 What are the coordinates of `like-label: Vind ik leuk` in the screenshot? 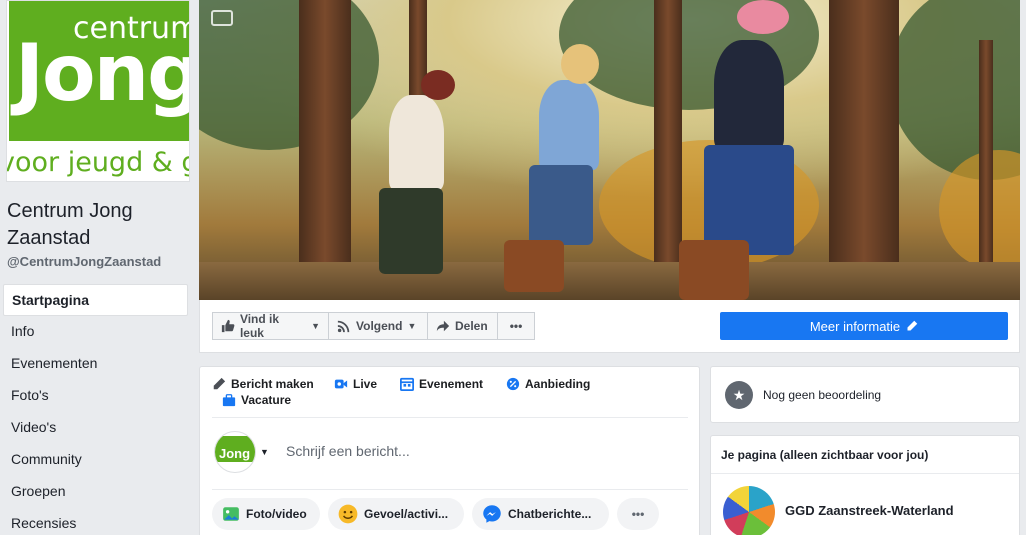 It's located at (259, 326).